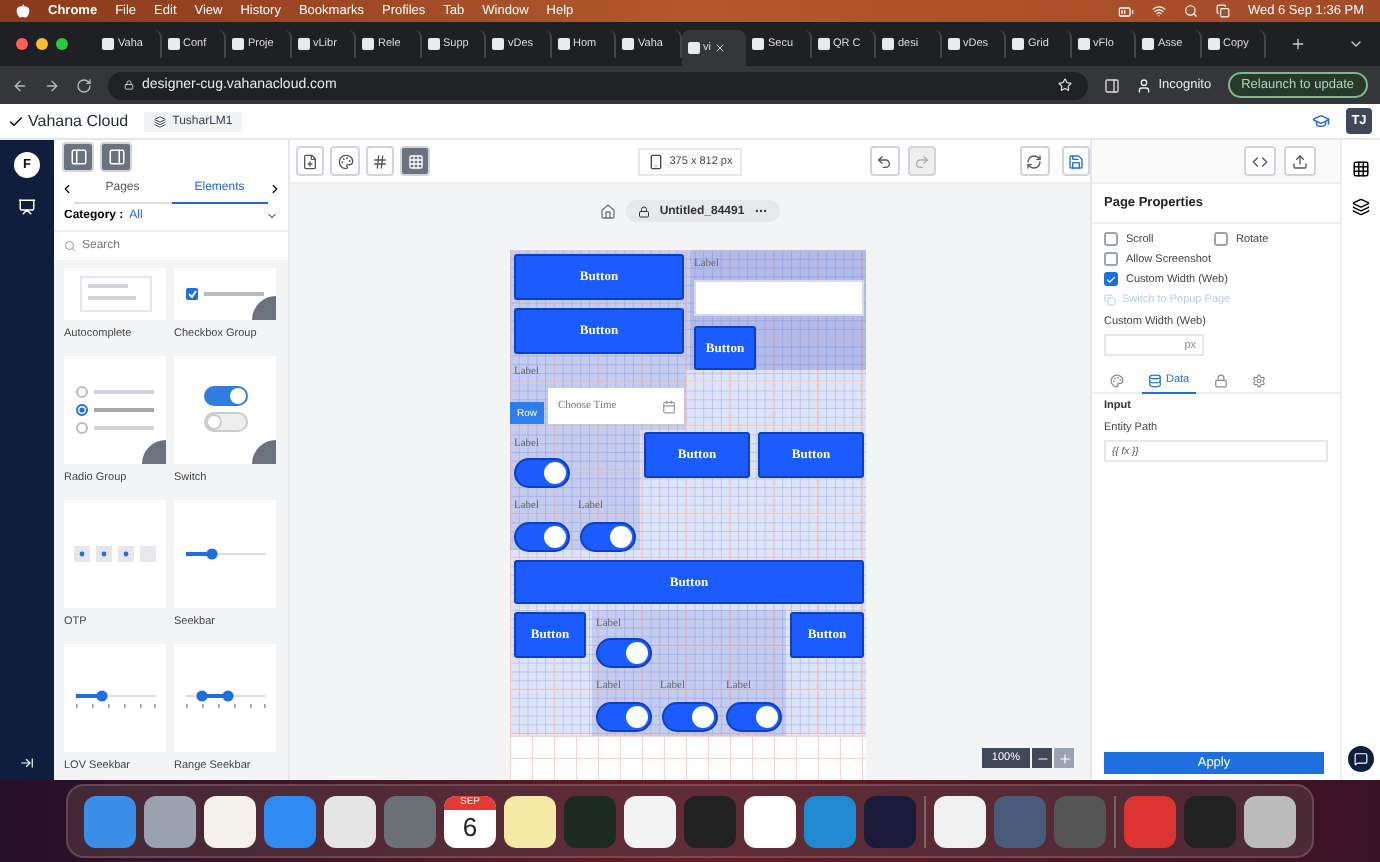 The image size is (1380, 862). I want to click on user-icon, so click(1144, 85).